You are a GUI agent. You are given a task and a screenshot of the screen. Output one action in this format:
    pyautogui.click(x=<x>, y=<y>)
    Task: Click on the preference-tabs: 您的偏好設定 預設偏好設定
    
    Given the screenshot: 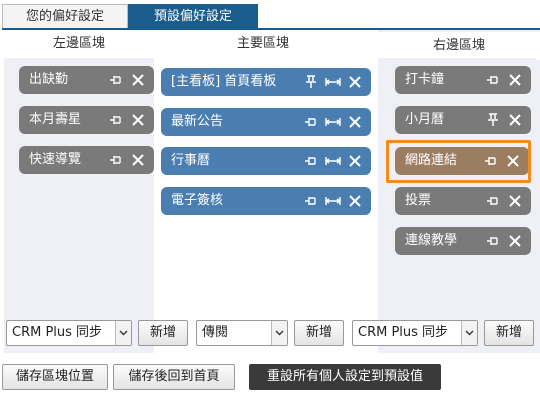 What is the action you would take?
    pyautogui.click(x=130, y=17)
    